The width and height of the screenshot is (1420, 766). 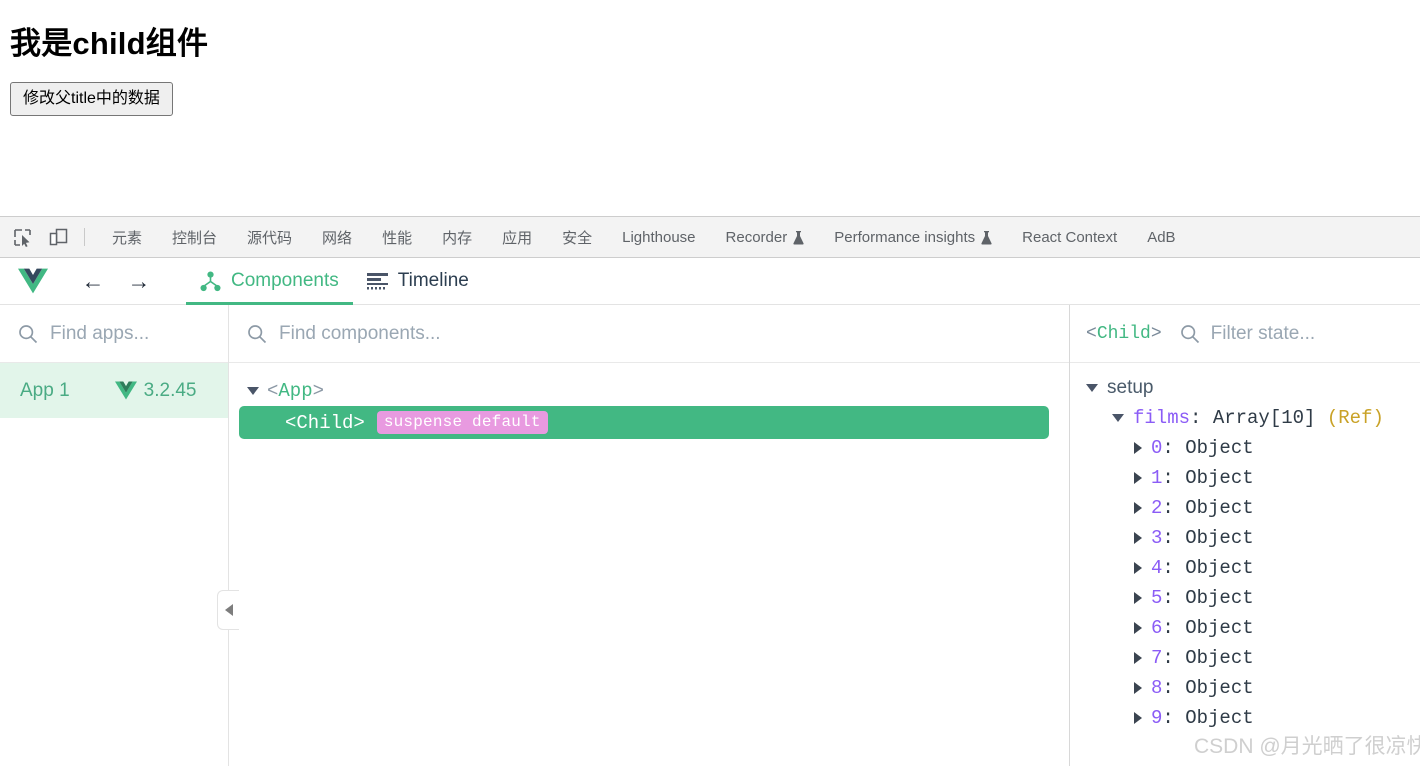 I want to click on state-array-item: 8: Object, so click(x=1245, y=688).